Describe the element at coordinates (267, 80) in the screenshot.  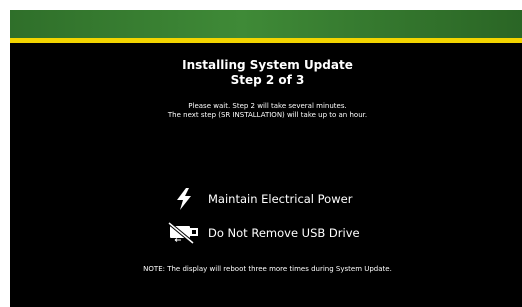
I see `step-indicator: Step 2 of 3` at that location.